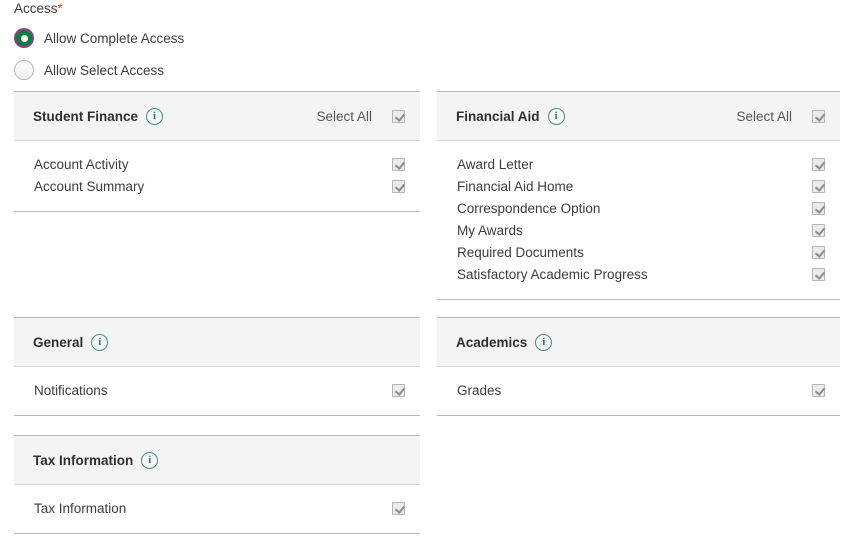 The height and width of the screenshot is (554, 860). I want to click on access-label-text: Access, so click(36, 8).